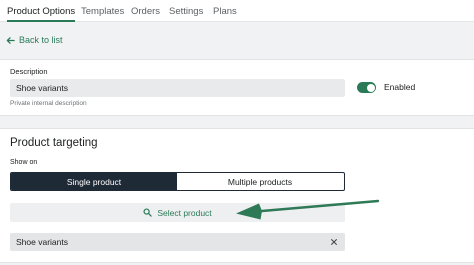  I want to click on tab-product-options: Product Options, so click(41, 11).